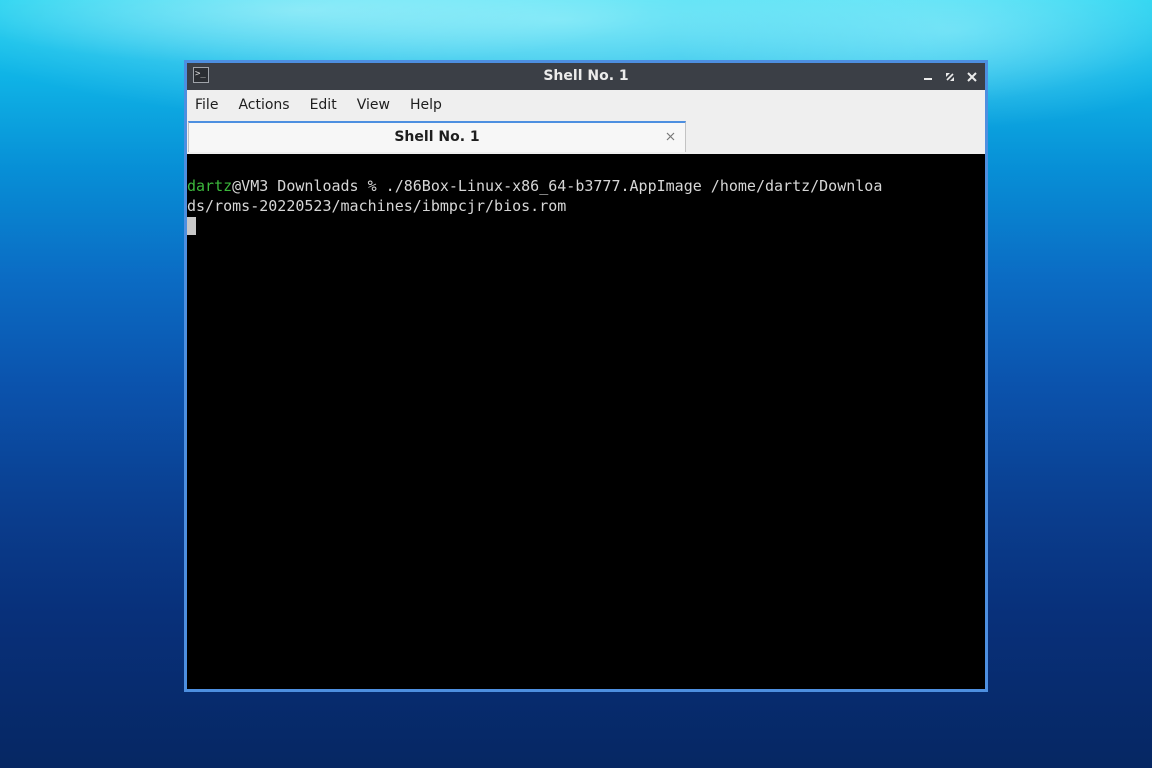 The image size is (1152, 768). I want to click on prompt-user: dartz, so click(210, 186).